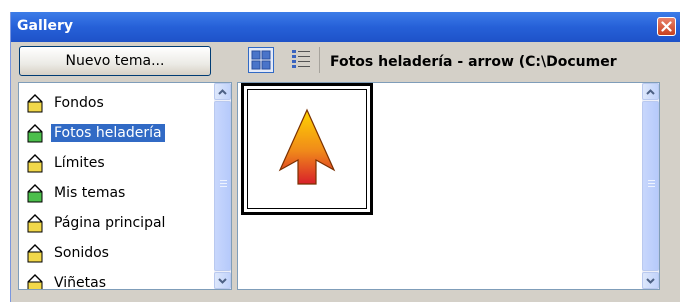 The image size is (680, 302). I want to click on window-title: Gallery, so click(45, 26).